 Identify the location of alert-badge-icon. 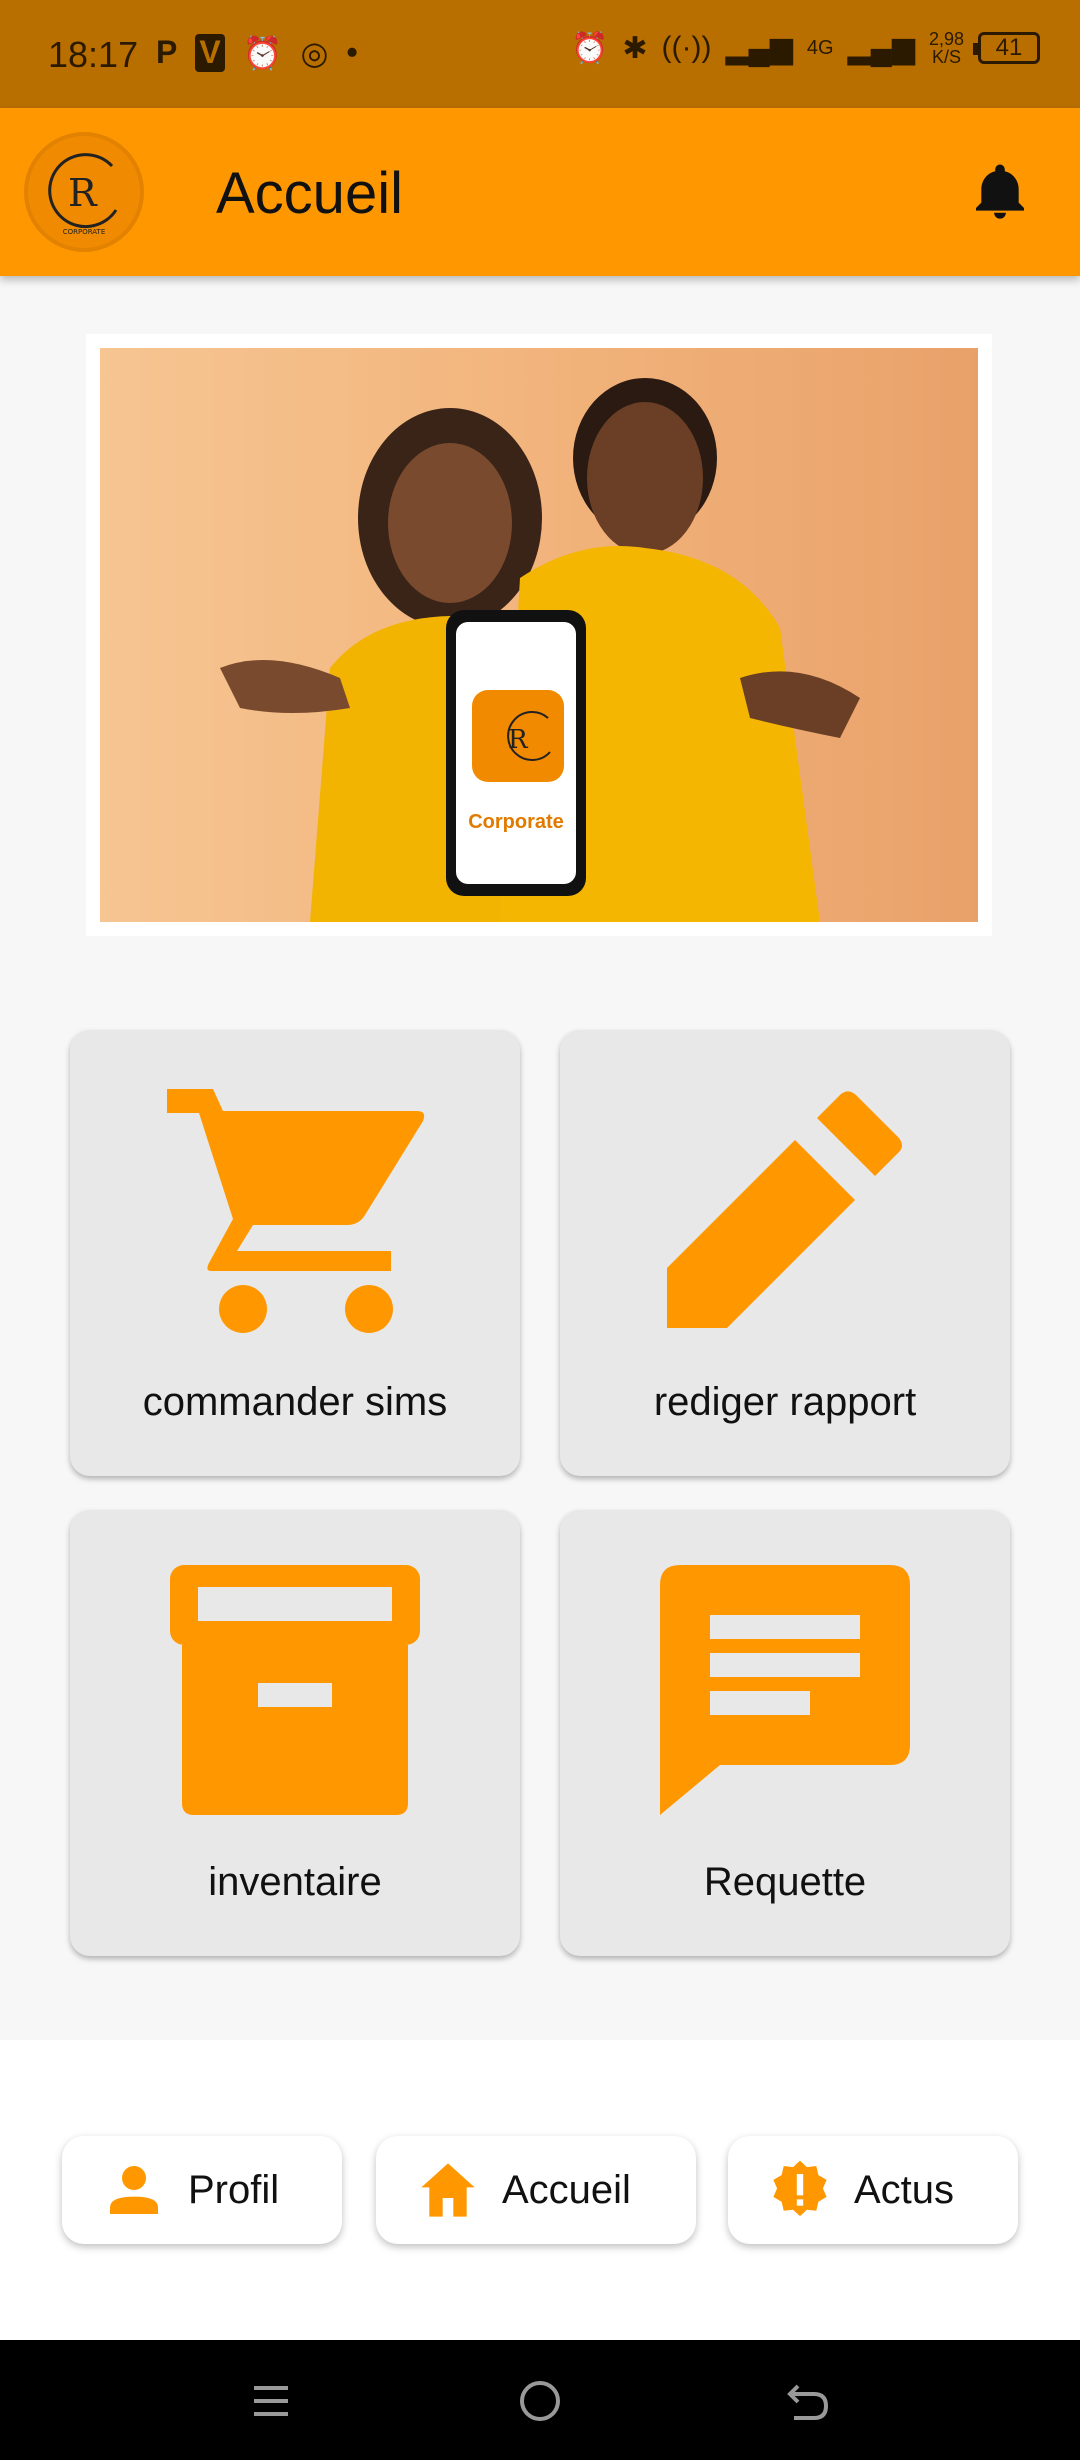
(800, 2188).